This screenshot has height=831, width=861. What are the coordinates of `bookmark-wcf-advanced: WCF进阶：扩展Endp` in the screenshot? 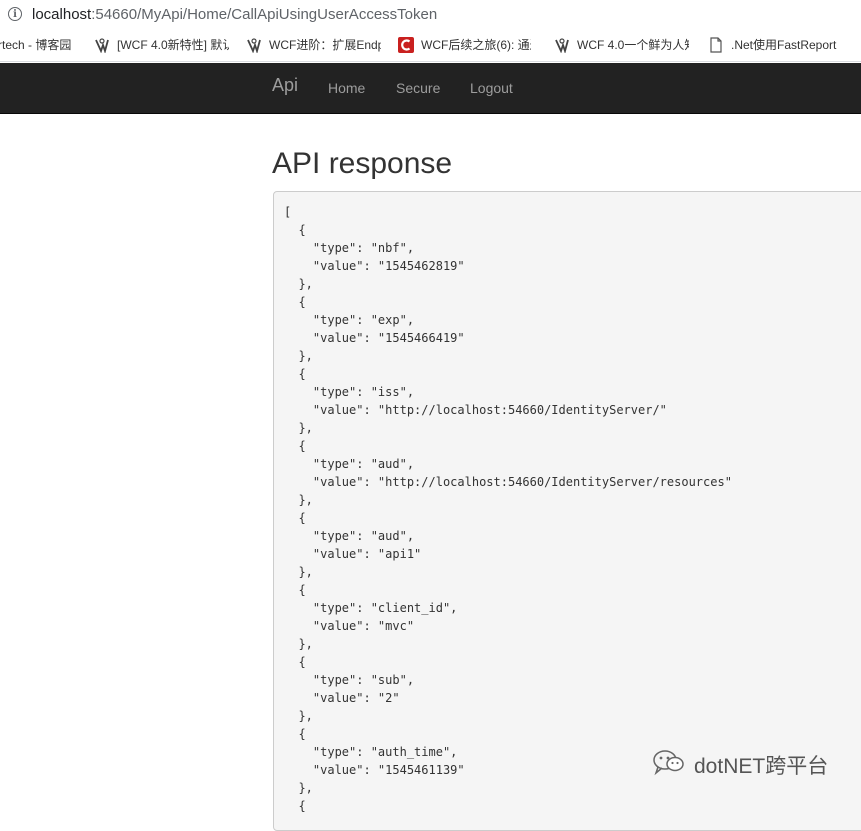 It's located at (322, 44).